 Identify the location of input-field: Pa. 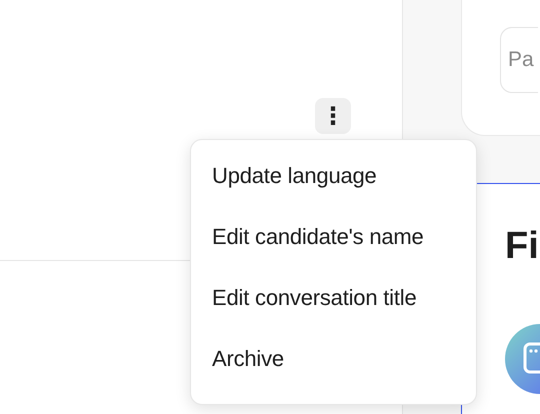
(519, 60).